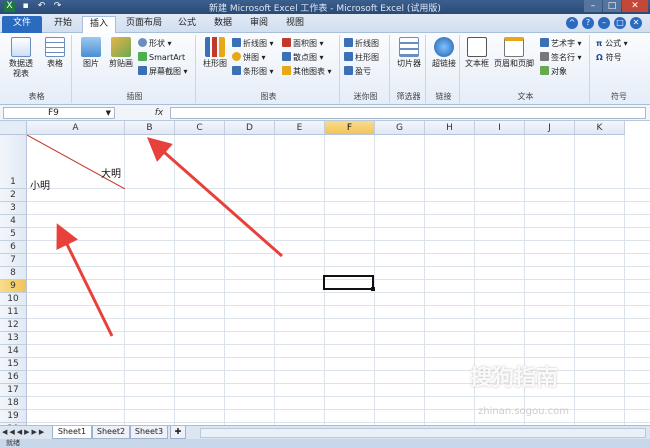 This screenshot has width=650, height=448. What do you see at coordinates (365, 96) in the screenshot?
I see `group-label-sparklines: 迷你图` at bounding box center [365, 96].